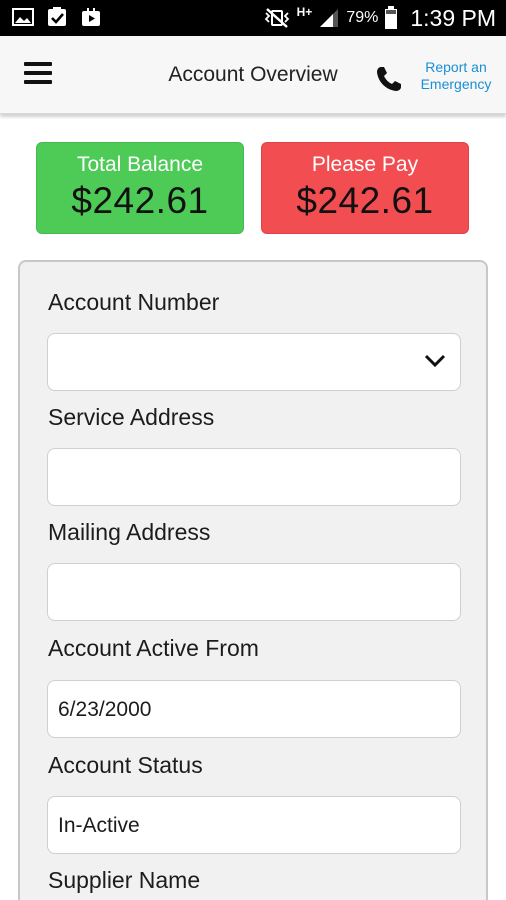  What do you see at coordinates (254, 709) in the screenshot?
I see `account-active-from-field: 6/23/2000` at bounding box center [254, 709].